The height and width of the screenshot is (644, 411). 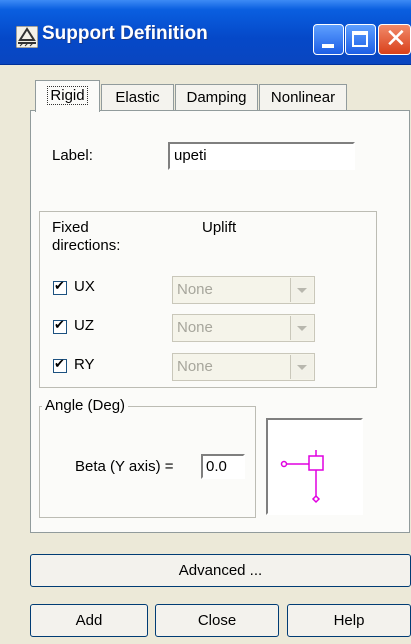 I want to click on support-preview, so click(x=314, y=466).